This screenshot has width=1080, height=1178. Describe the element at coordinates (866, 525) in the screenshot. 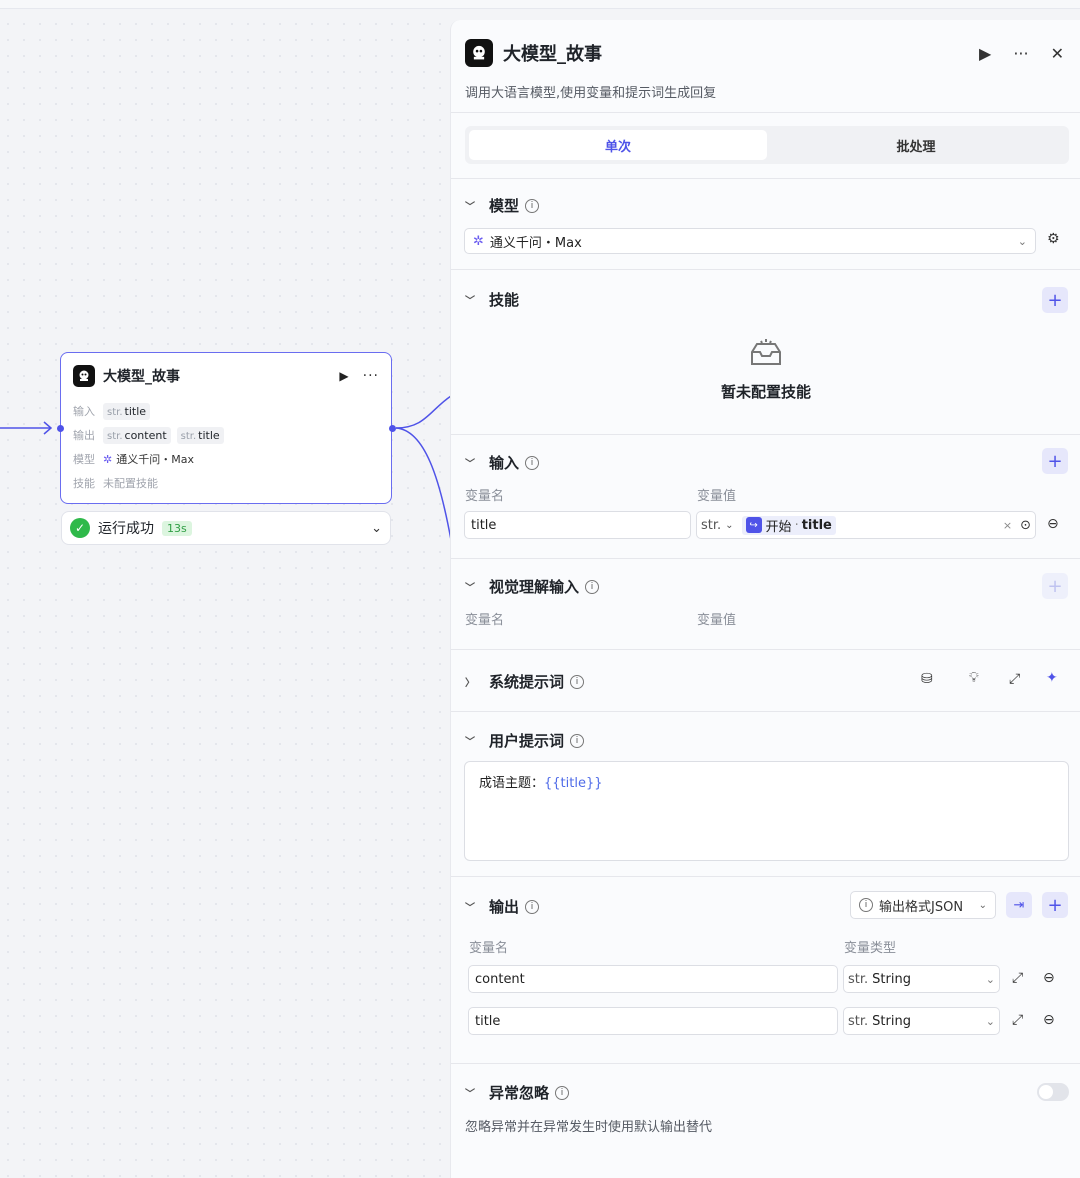

I see `input-var-value-field: str. ⌄ ↪ 开始 · title × ⊙` at that location.